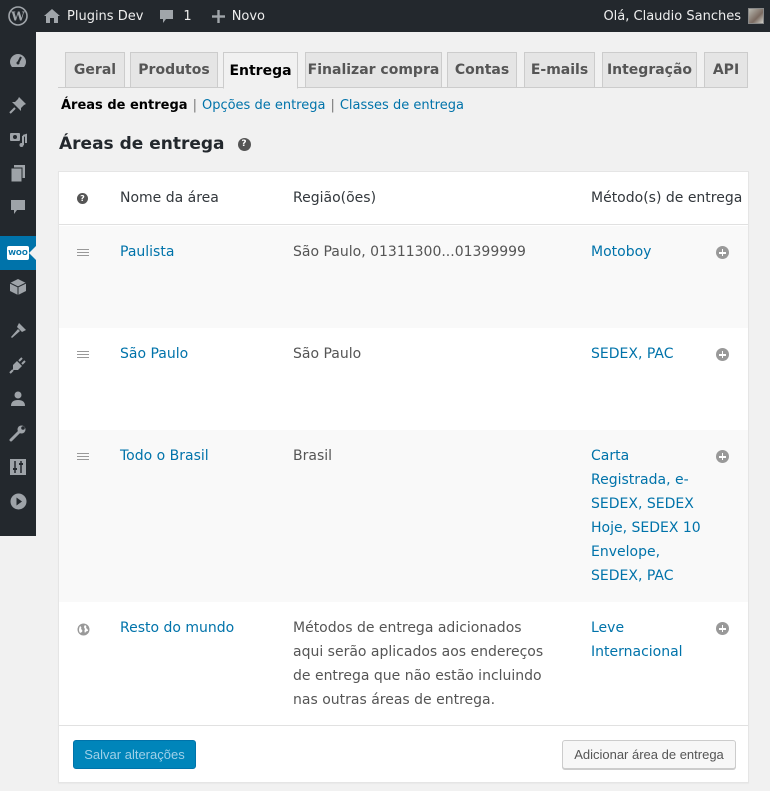 The width and height of the screenshot is (770, 791). What do you see at coordinates (313, 456) in the screenshot?
I see `zone-region: Brasil` at bounding box center [313, 456].